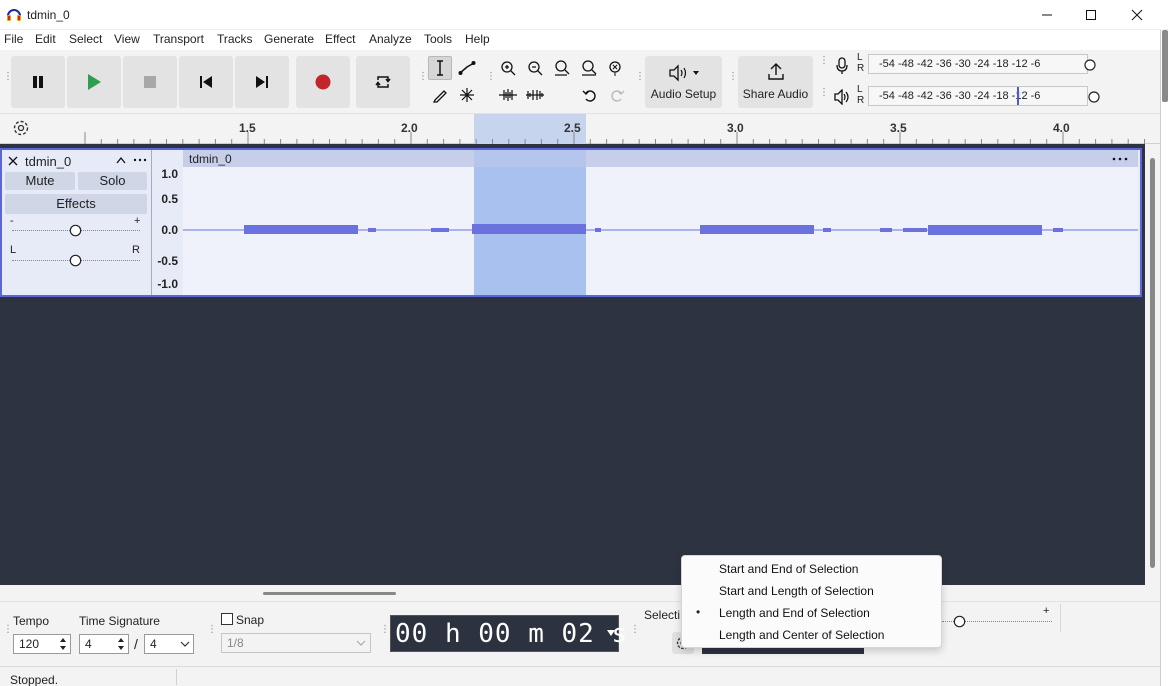 Image resolution: width=1168 pixels, height=686 pixels. I want to click on track-name: tdmin_0, so click(48, 161).